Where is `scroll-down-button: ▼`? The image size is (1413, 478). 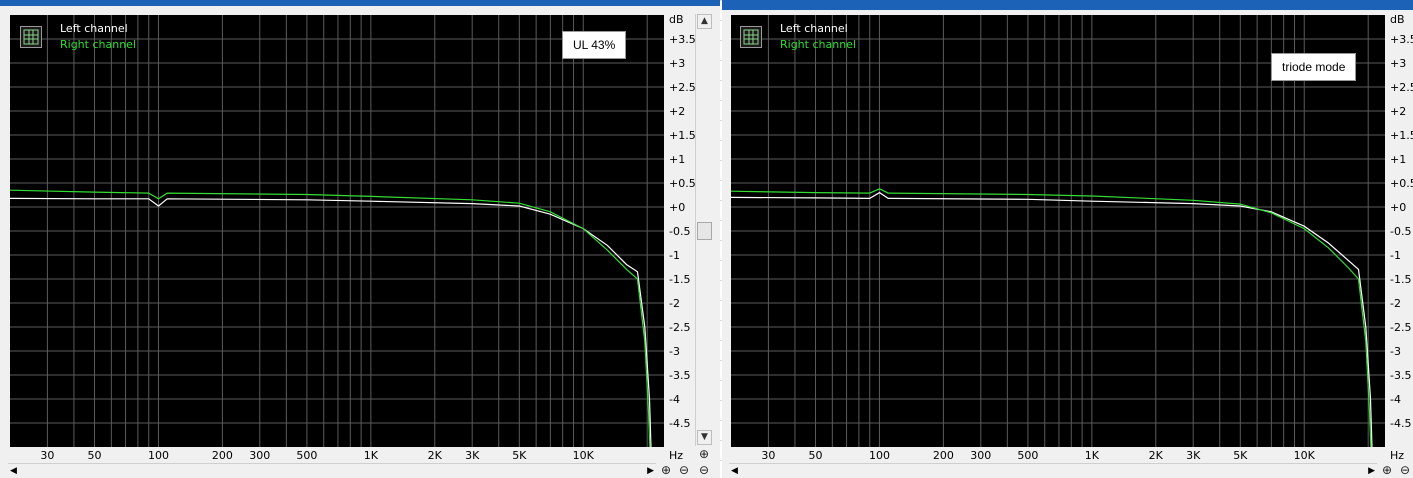
scroll-down-button: ▼ is located at coordinates (704, 437).